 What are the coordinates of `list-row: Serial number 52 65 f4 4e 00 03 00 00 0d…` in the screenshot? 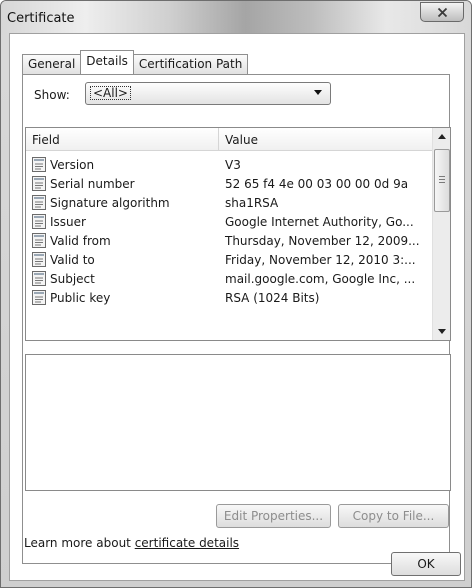 It's located at (225, 184).